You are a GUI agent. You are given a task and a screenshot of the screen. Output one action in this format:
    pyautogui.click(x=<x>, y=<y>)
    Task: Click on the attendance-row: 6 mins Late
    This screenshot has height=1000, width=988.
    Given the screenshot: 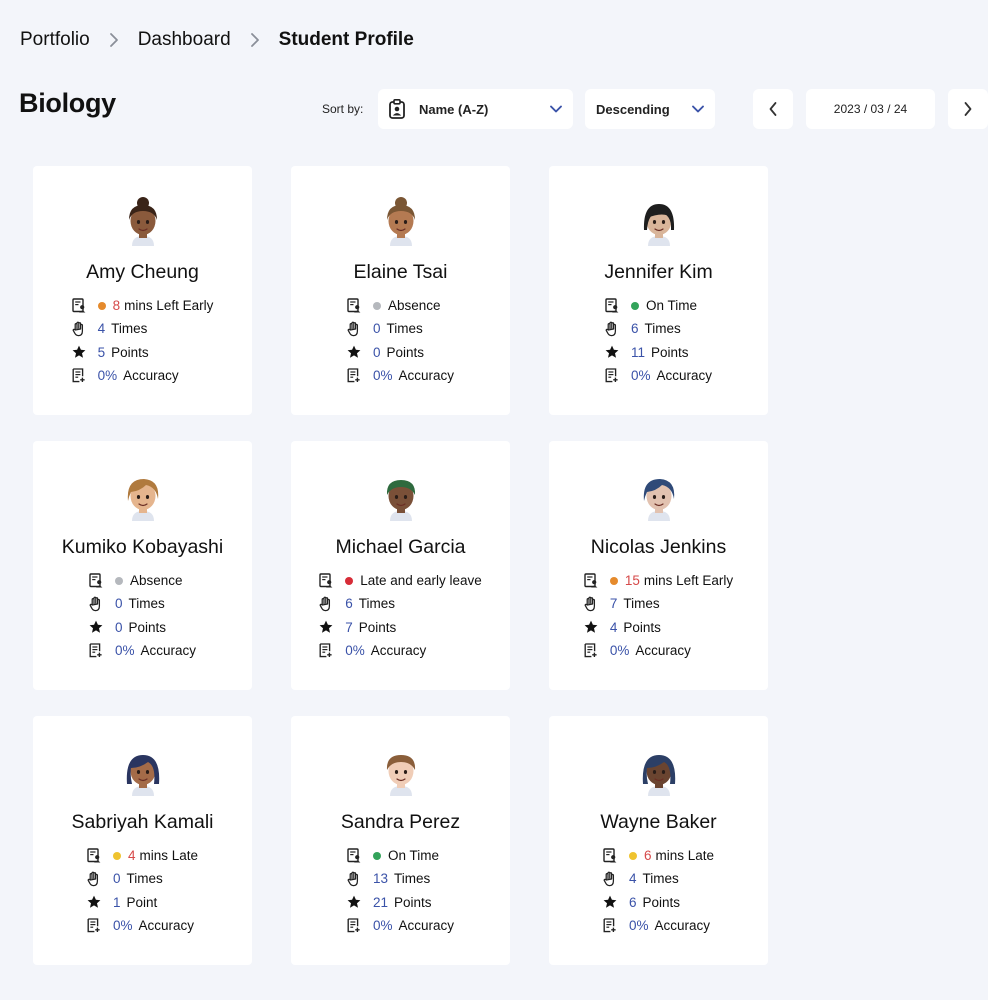 What is the action you would take?
    pyautogui.click(x=658, y=855)
    